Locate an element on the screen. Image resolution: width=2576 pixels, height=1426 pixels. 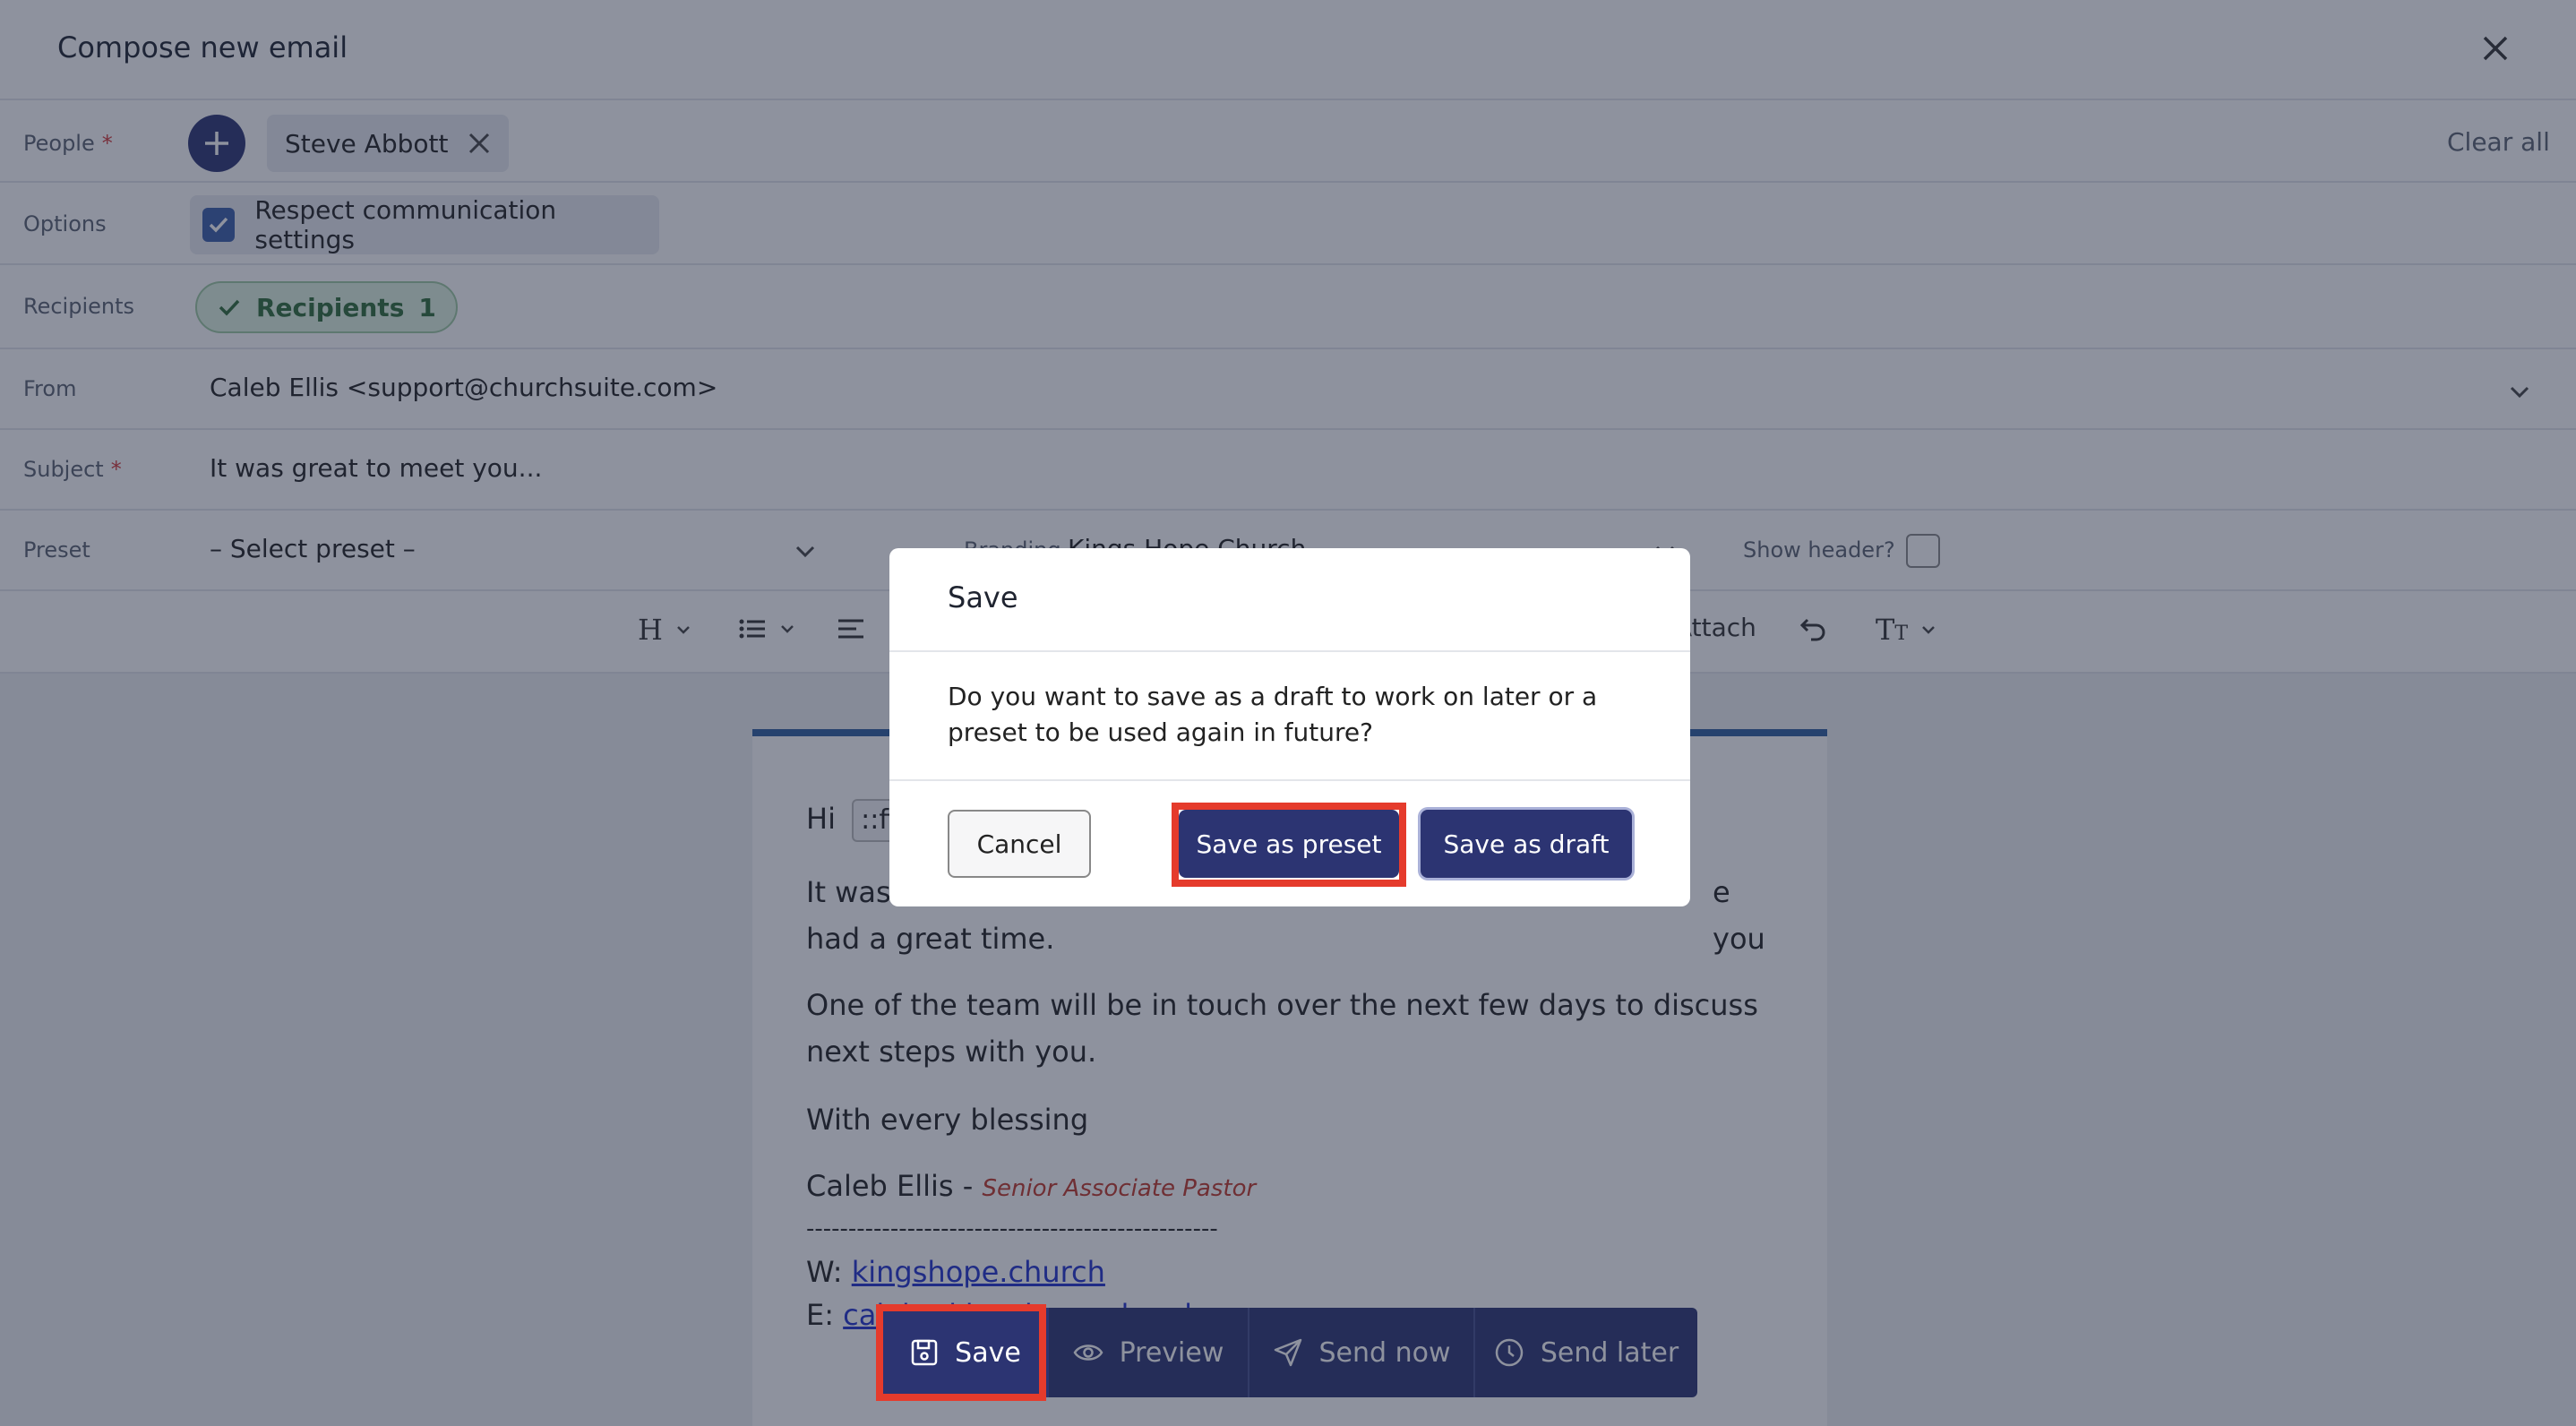
save-preset-highlight-box is located at coordinates (1289, 845).